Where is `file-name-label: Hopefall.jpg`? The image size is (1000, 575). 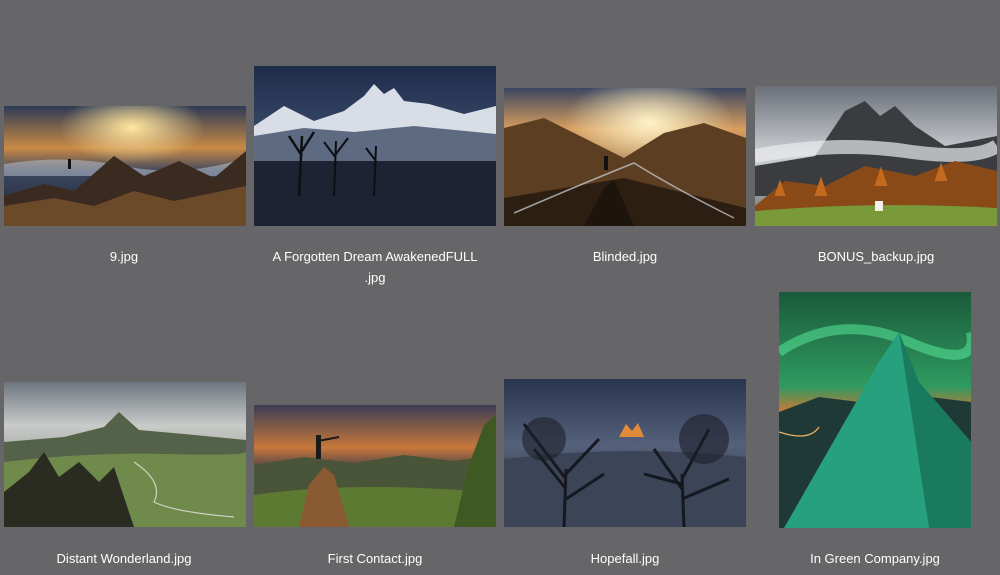
file-name-label: Hopefall.jpg is located at coordinates (625, 558).